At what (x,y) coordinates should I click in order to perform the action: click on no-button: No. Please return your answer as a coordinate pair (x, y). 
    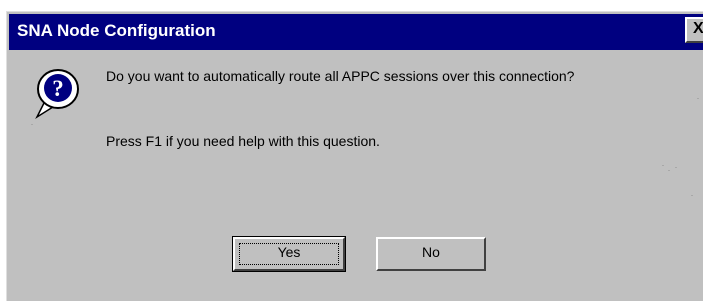
    Looking at the image, I should click on (431, 254).